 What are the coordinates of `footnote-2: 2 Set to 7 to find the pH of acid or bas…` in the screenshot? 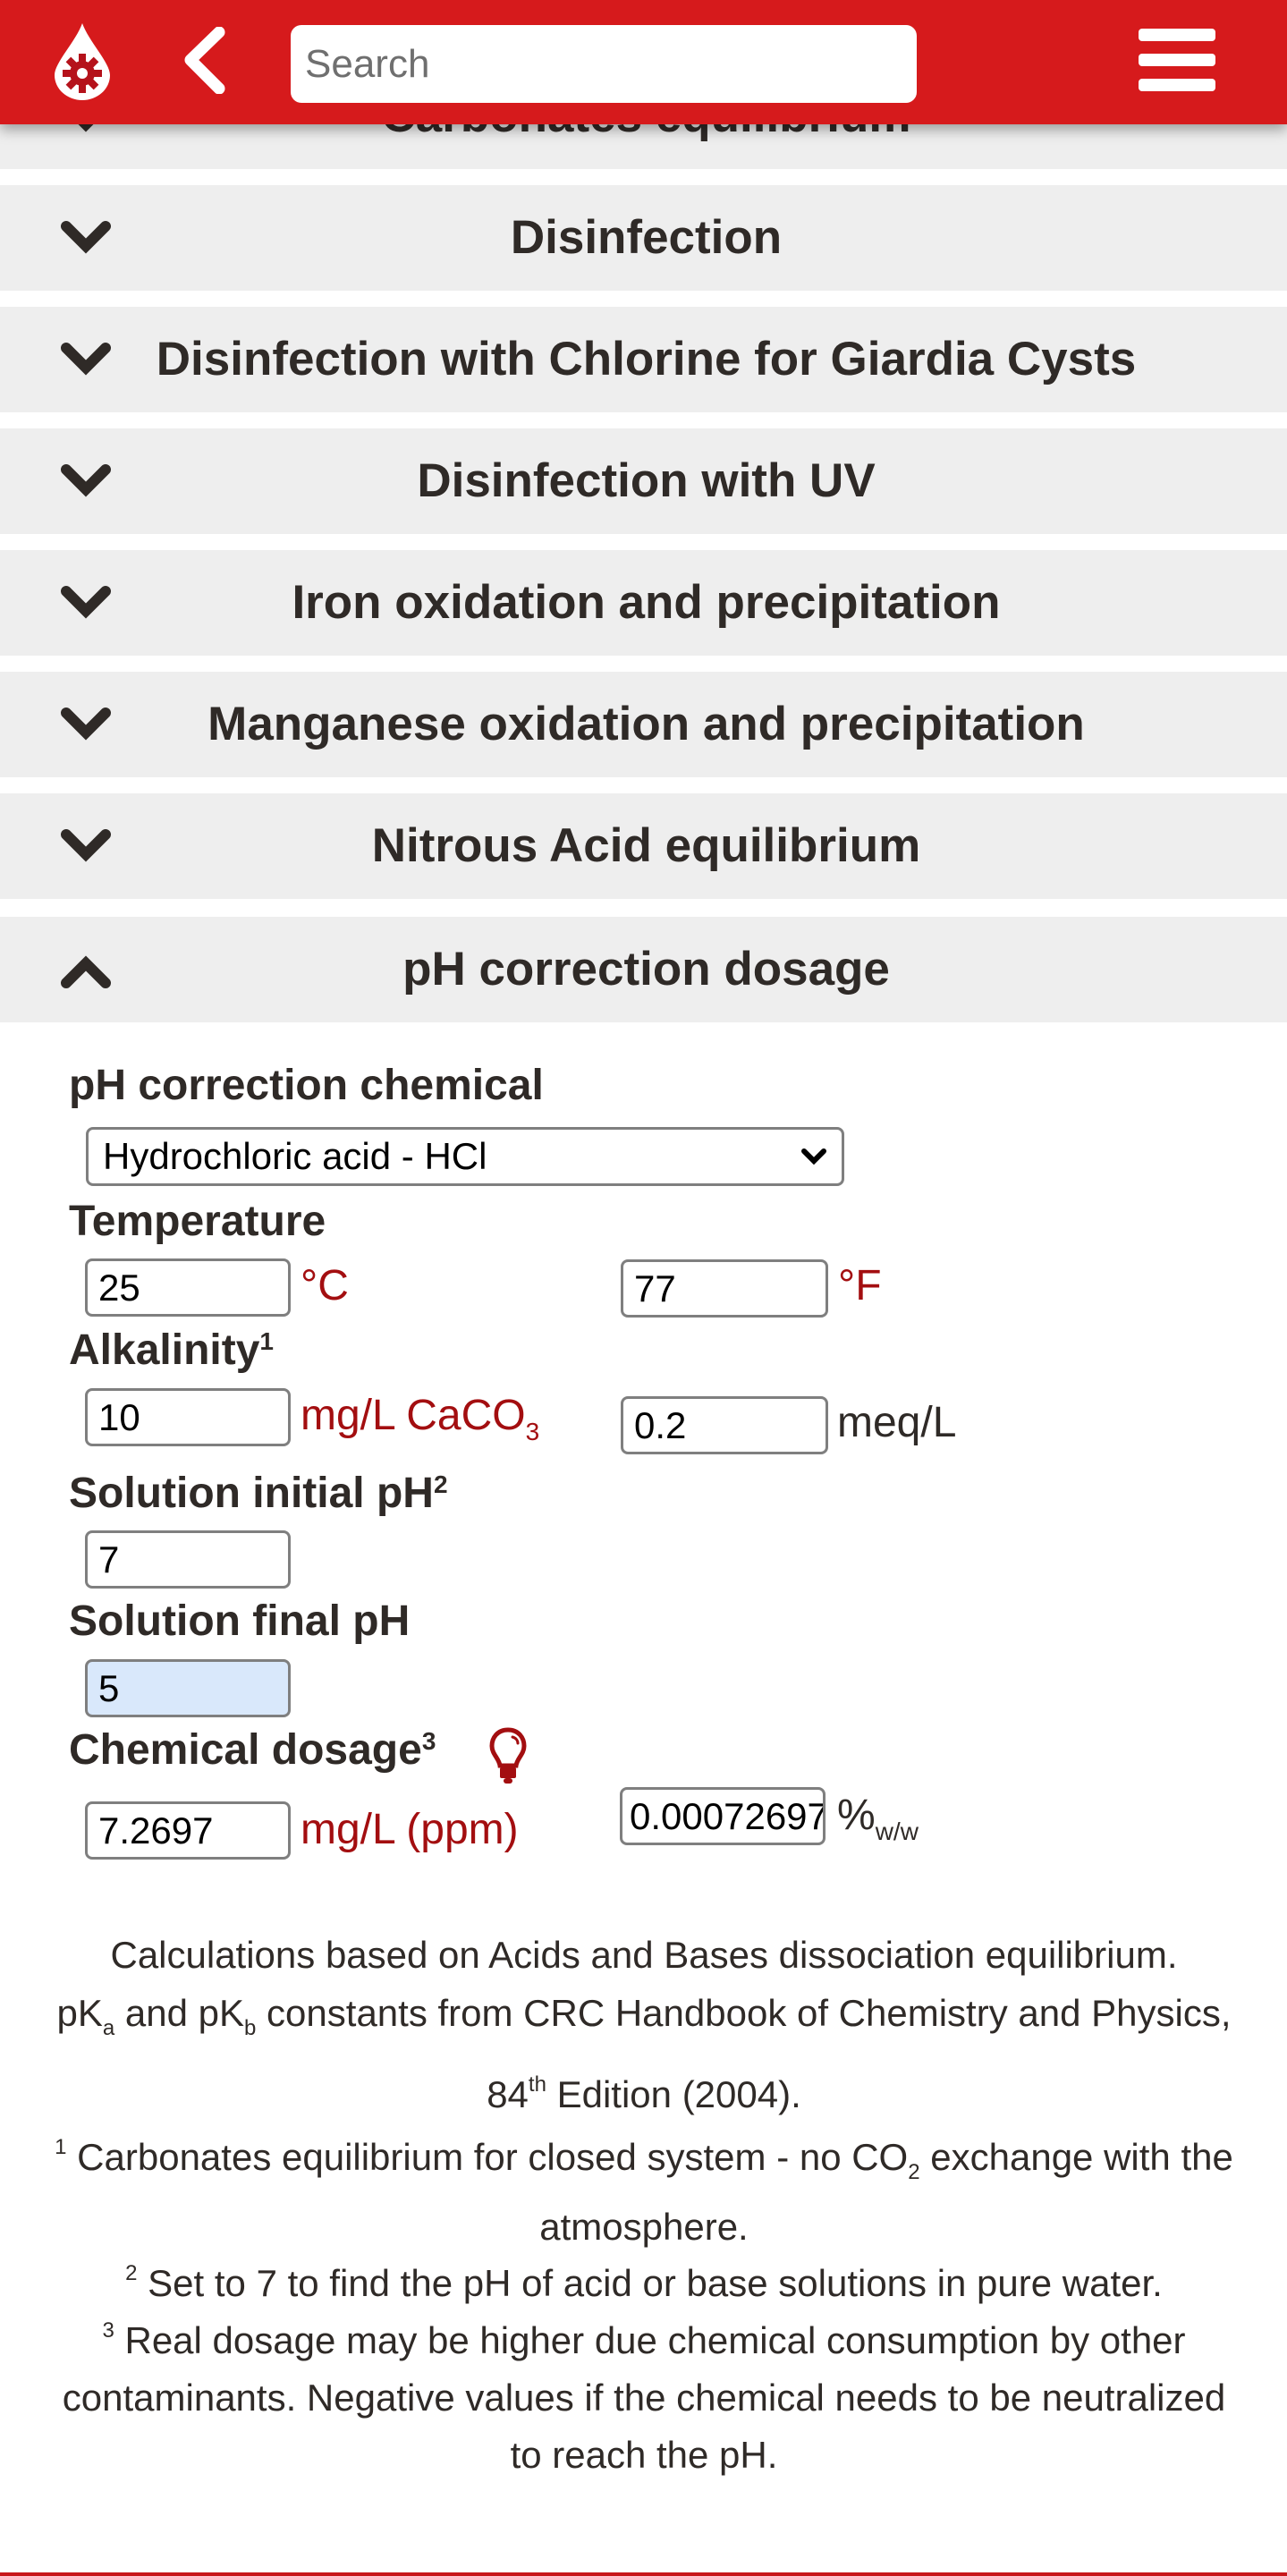 It's located at (644, 2283).